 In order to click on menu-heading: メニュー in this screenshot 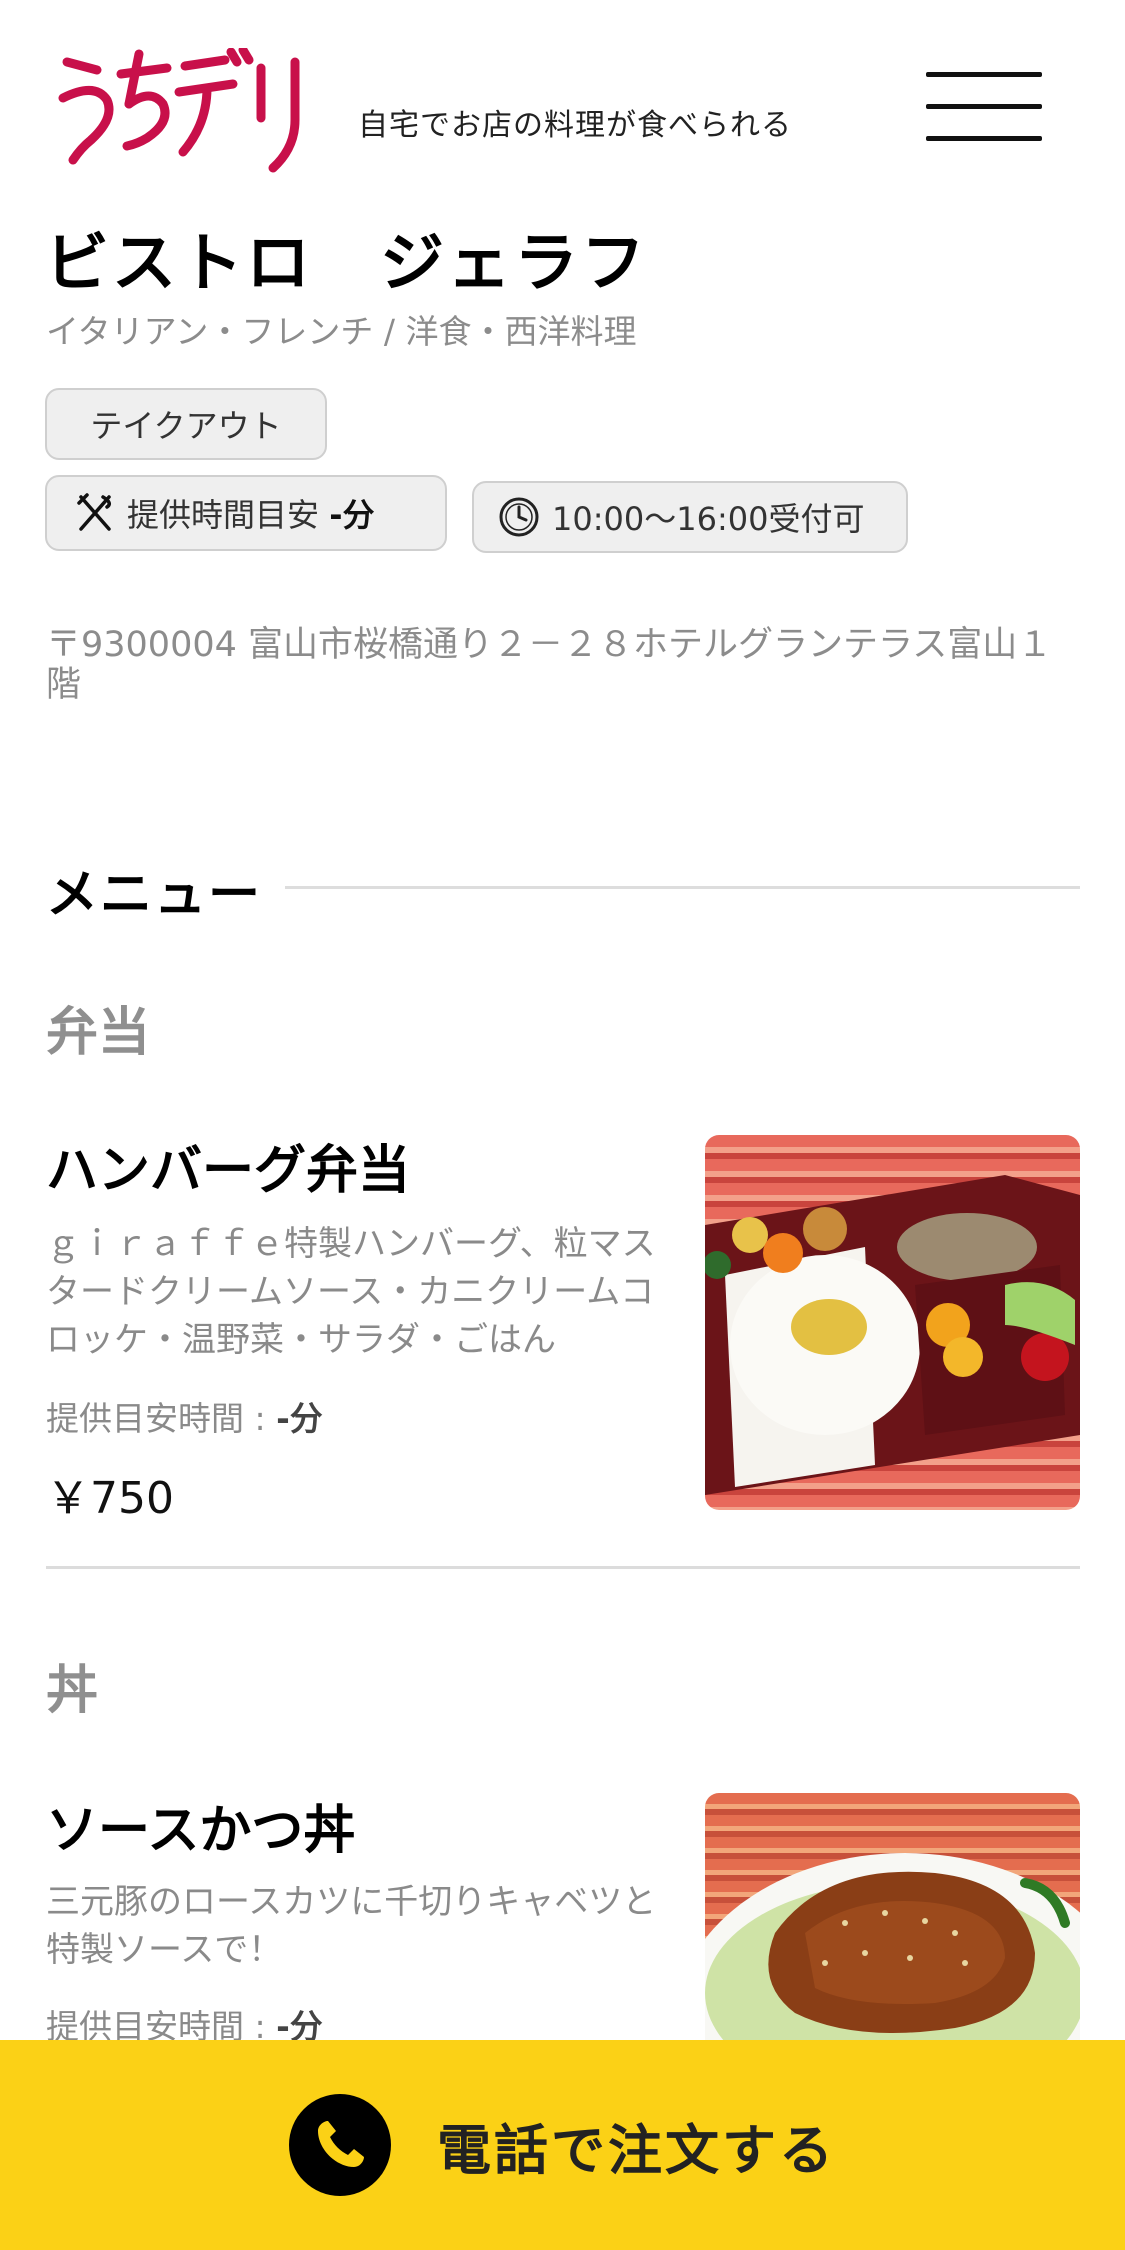, I will do `click(154, 895)`.